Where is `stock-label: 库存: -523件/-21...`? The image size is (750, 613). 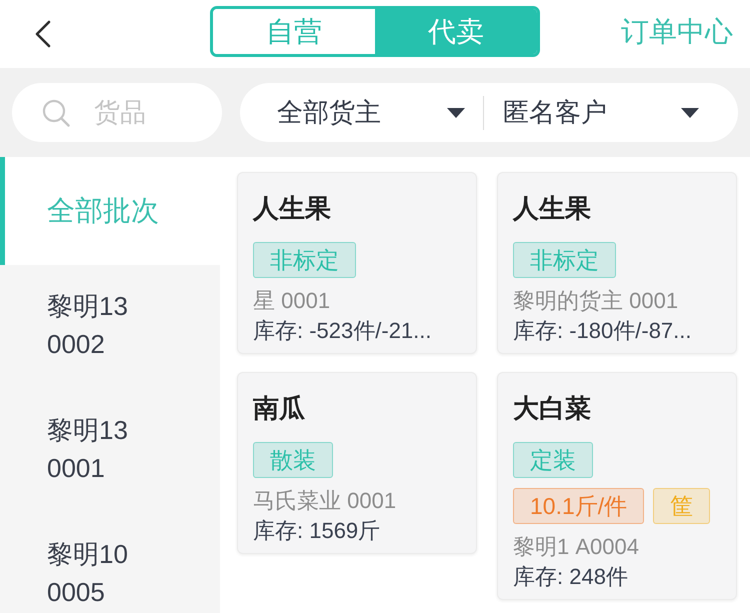
stock-label: 库存: -523件/-21... is located at coordinates (343, 331).